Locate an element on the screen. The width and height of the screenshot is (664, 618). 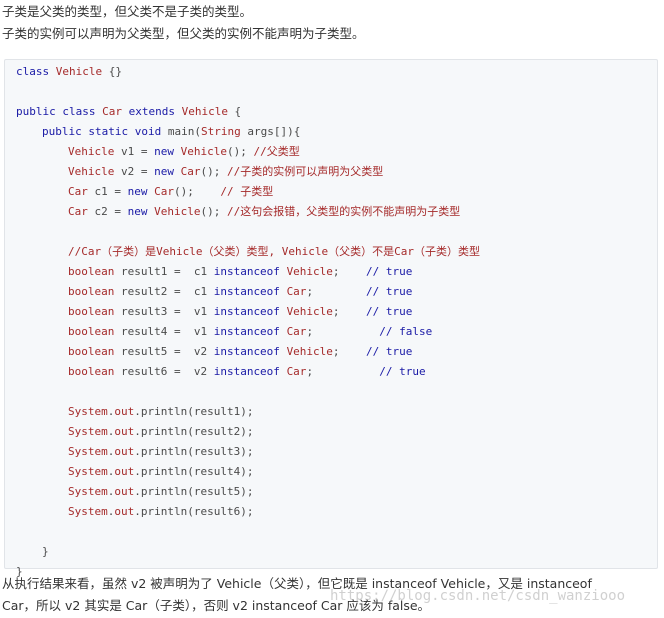
code-line: System.out.println(result4); is located at coordinates (336, 472).